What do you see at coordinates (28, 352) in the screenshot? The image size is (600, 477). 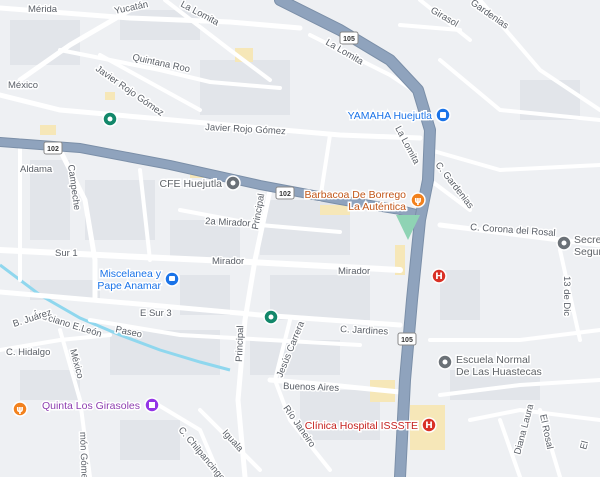 I see `street-label: C. Hidalgo` at bounding box center [28, 352].